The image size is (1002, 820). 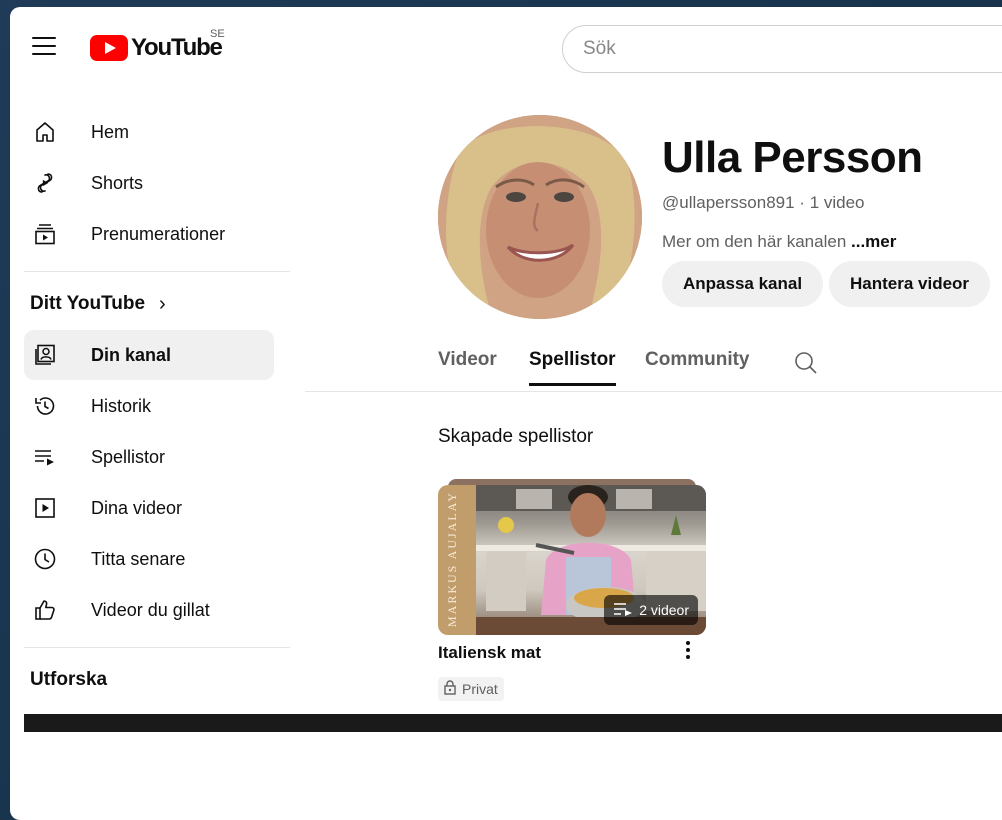 I want to click on your-videos-icon, so click(x=45, y=508).